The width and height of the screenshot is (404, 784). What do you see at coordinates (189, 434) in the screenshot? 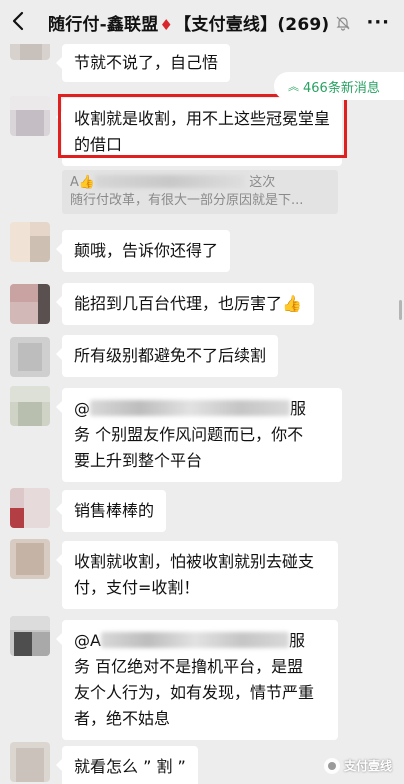
I see `message-line: 务 个别盟友作风问题而已，你不` at bounding box center [189, 434].